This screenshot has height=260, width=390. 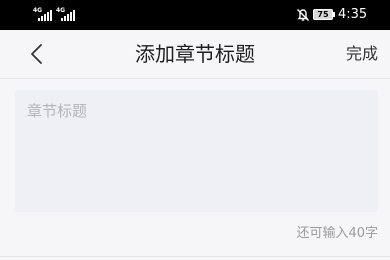 What do you see at coordinates (353, 14) in the screenshot?
I see `status-time: 4:35` at bounding box center [353, 14].